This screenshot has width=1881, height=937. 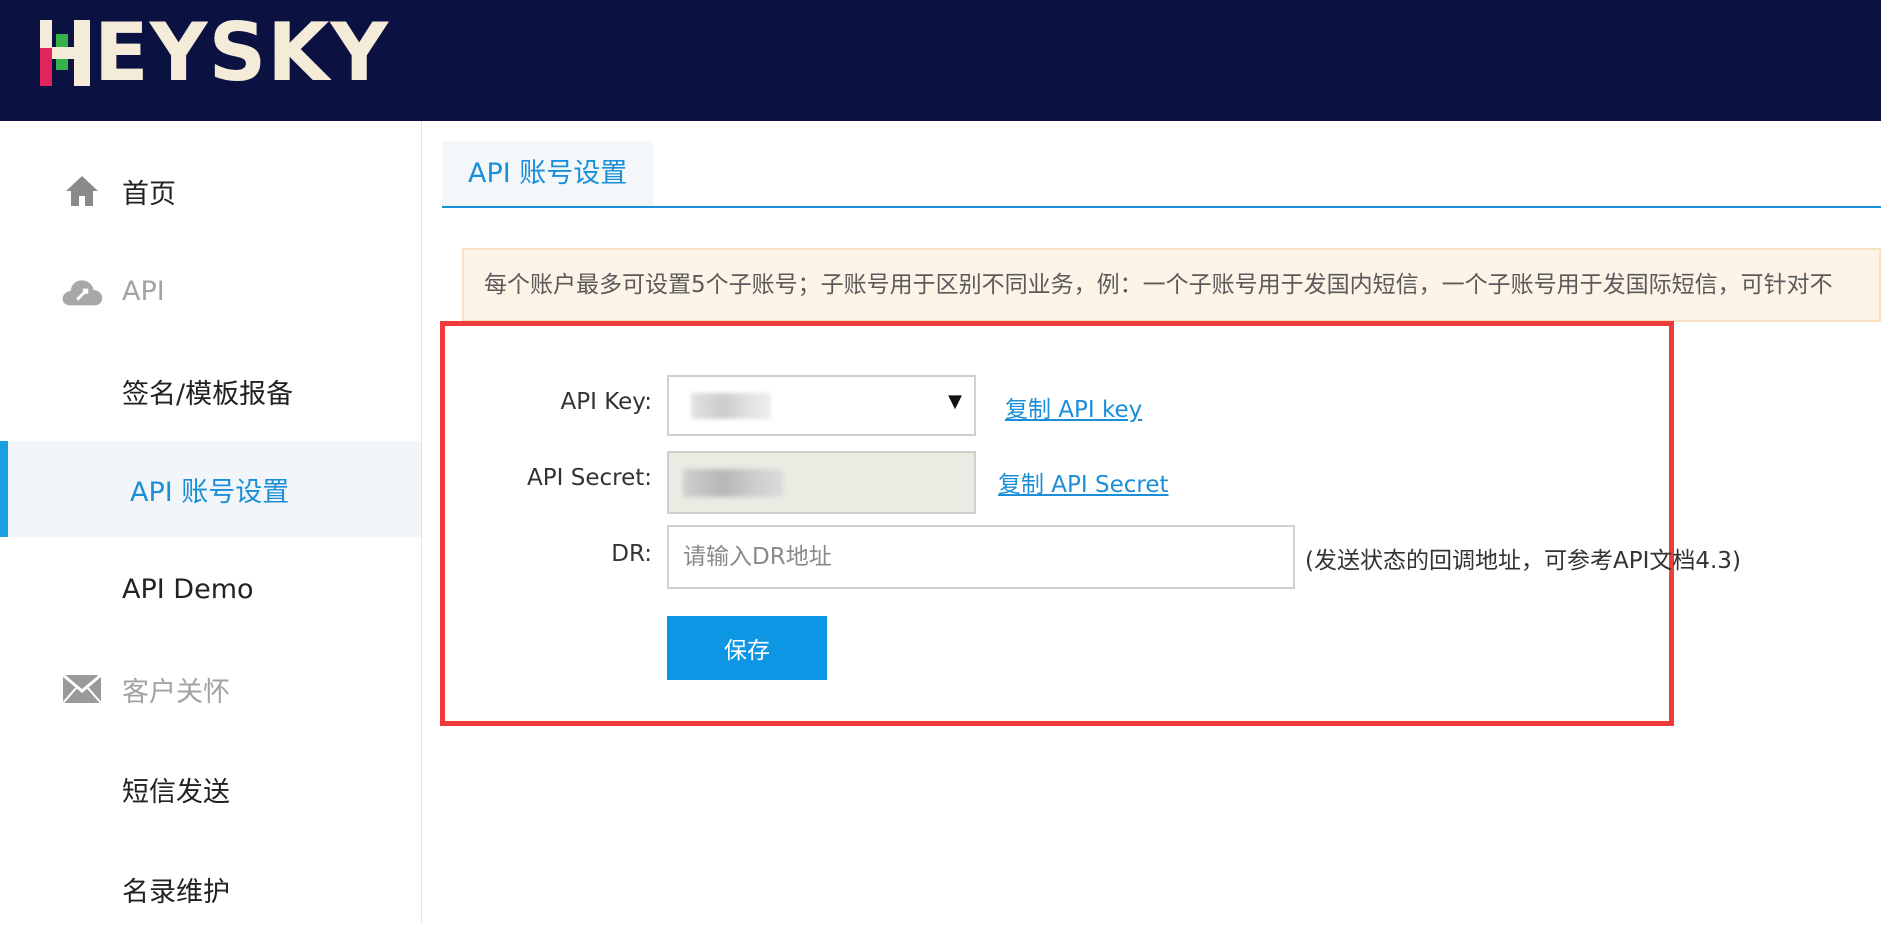 I want to click on cloud-icon, so click(x=82, y=291).